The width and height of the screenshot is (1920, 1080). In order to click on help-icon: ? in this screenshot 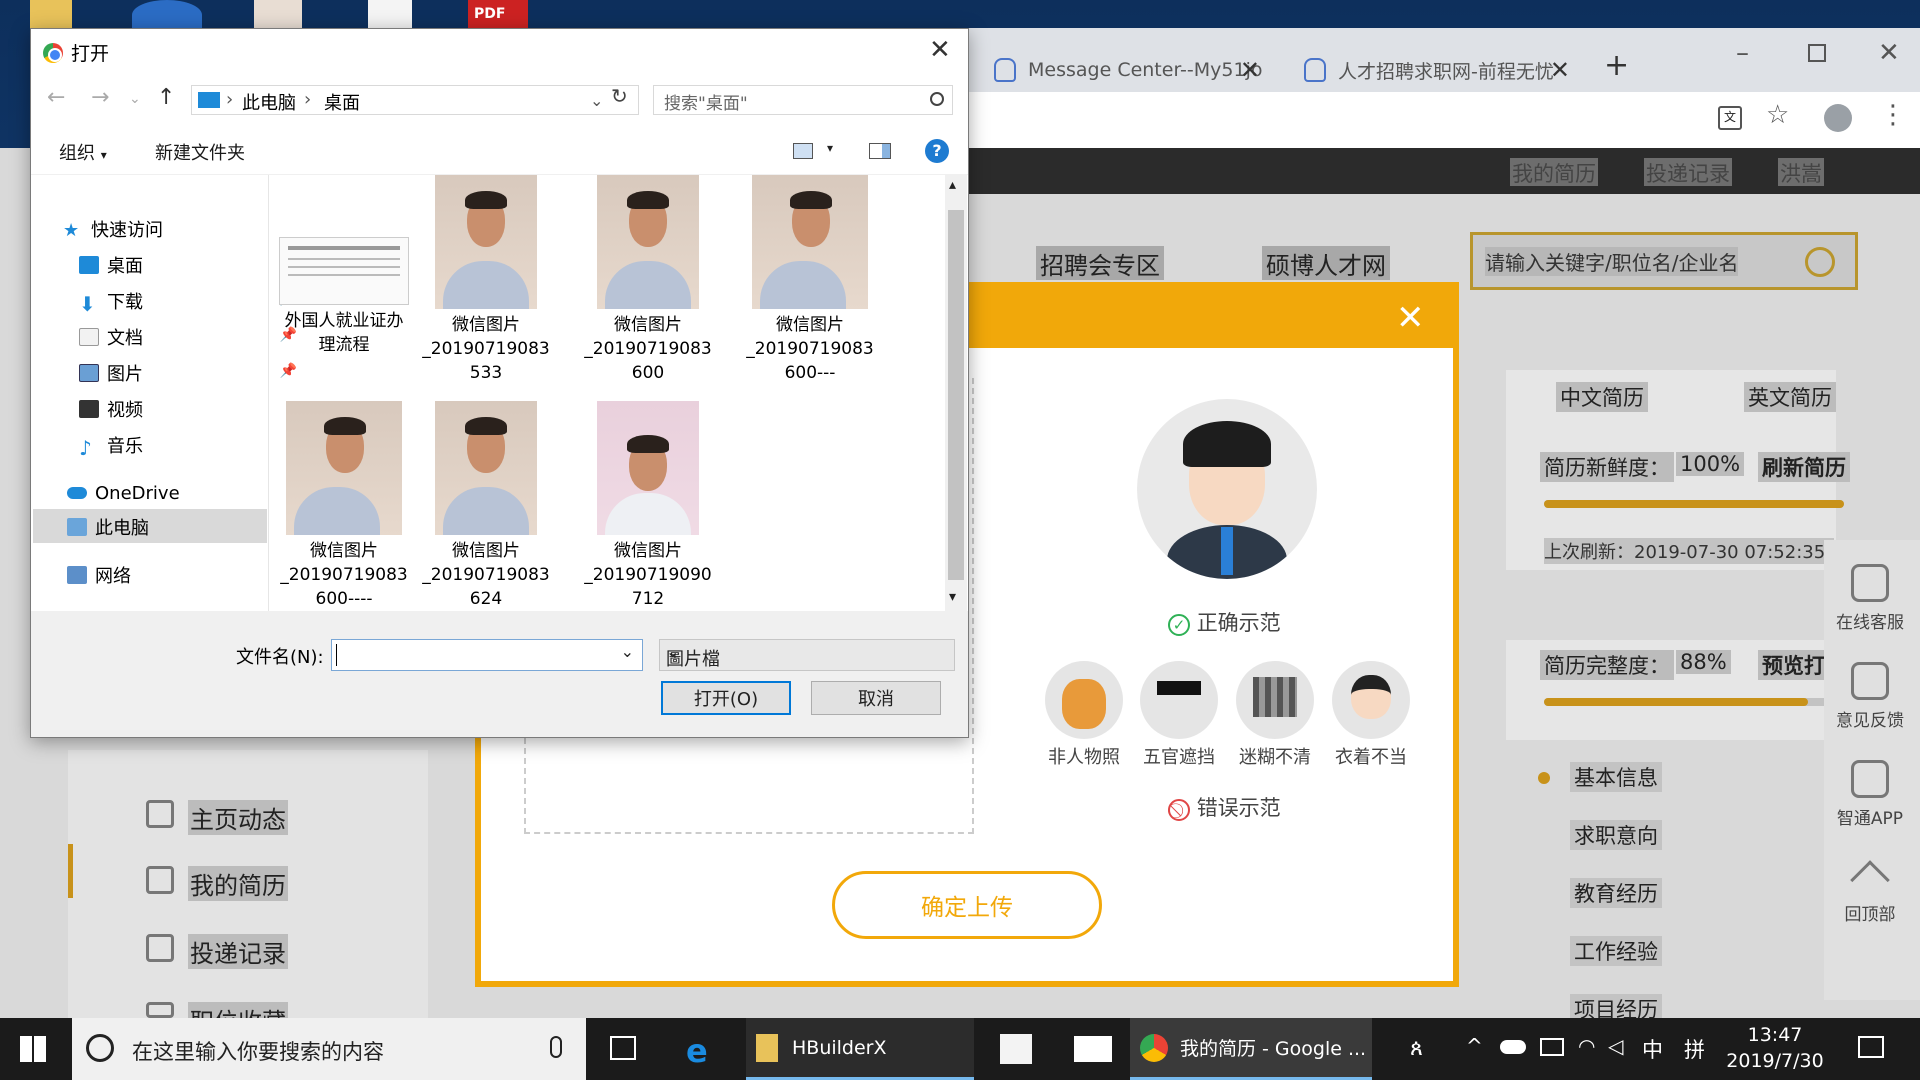, I will do `click(937, 151)`.